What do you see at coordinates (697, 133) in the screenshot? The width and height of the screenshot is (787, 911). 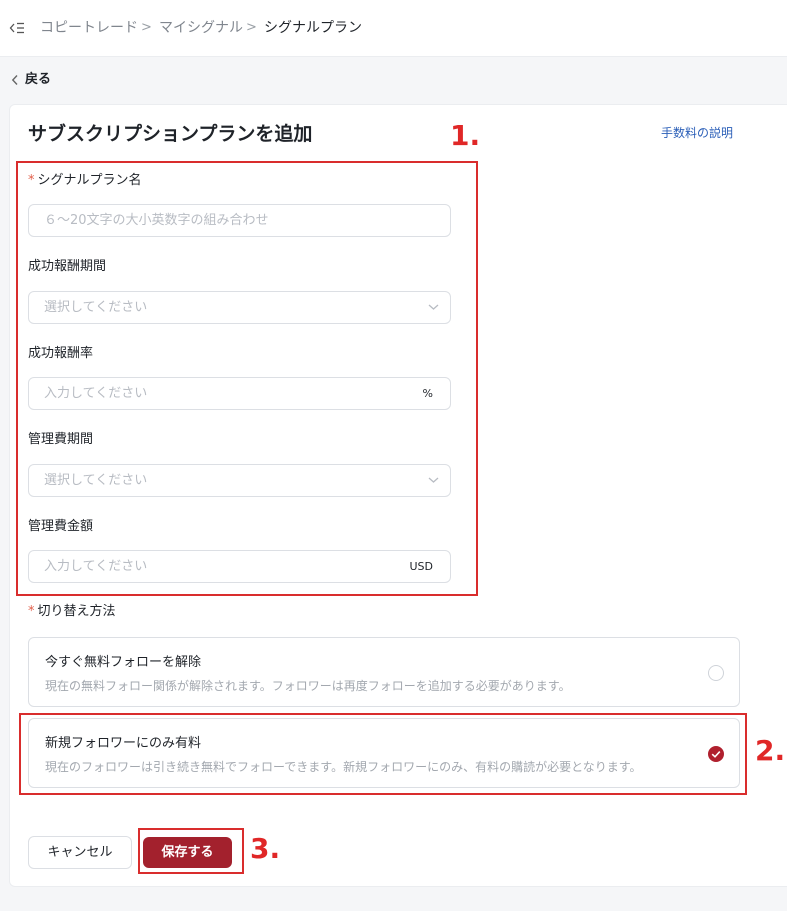 I see `fee-explanation-link: 手数料の説明` at bounding box center [697, 133].